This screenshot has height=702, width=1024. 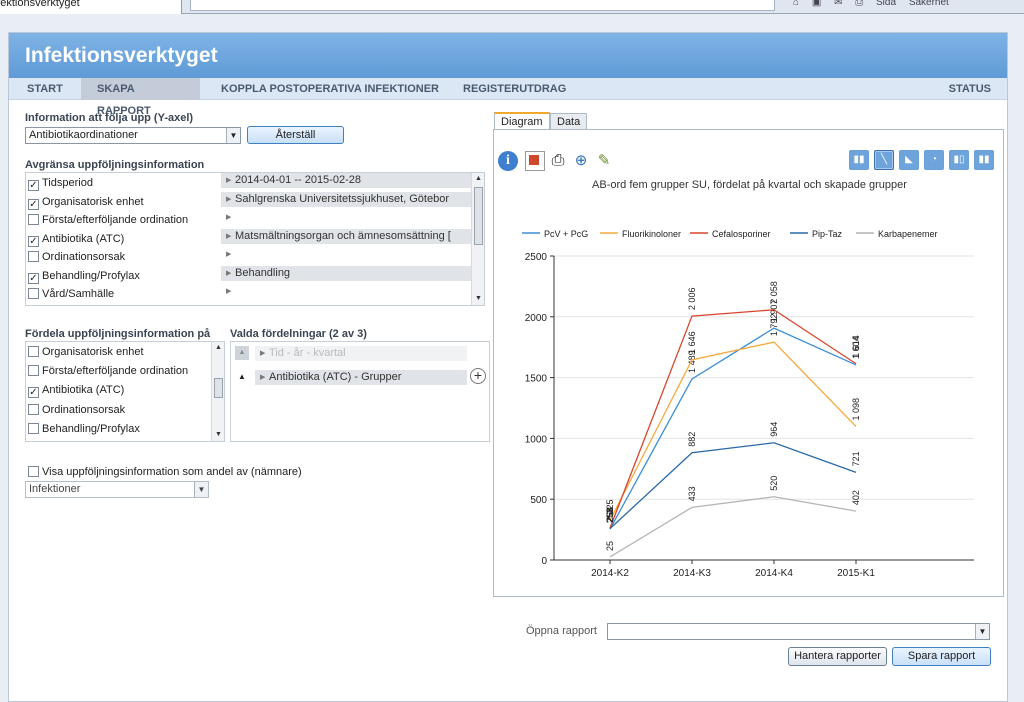 What do you see at coordinates (478, 376) in the screenshot?
I see `add-icon: +` at bounding box center [478, 376].